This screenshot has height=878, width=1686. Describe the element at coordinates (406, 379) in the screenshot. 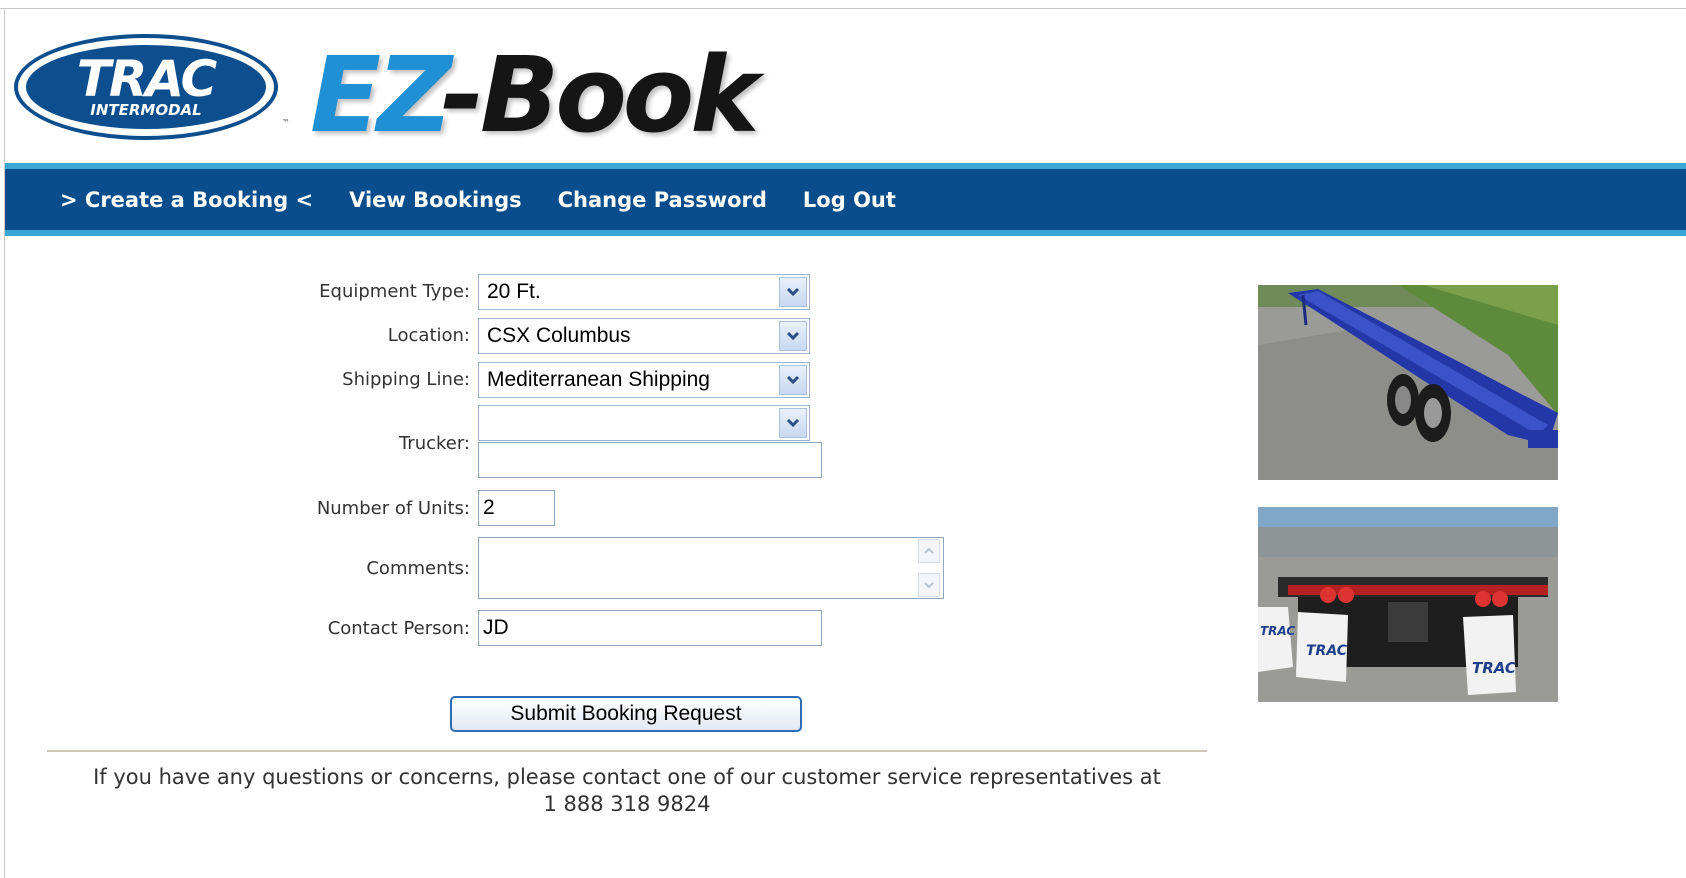

I see `shipping-line-label: Shipping Line:` at that location.